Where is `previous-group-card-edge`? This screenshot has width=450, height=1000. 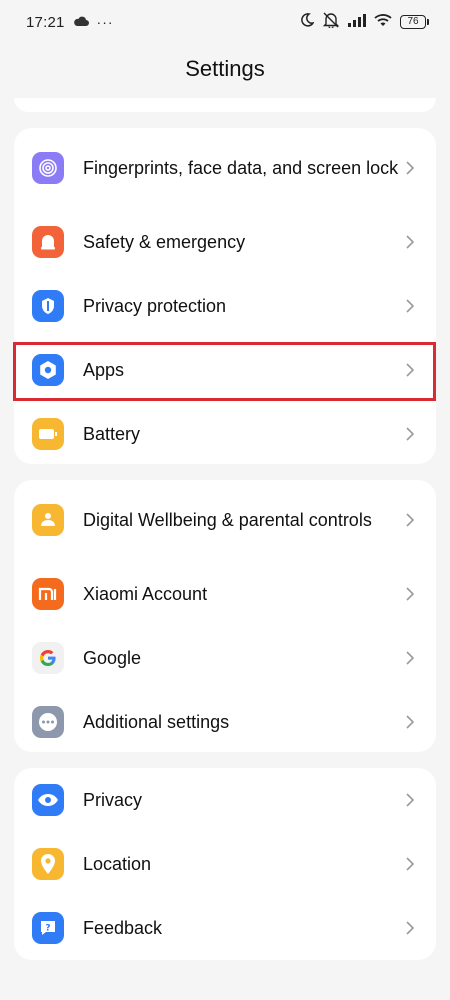 previous-group-card-edge is located at coordinates (225, 105).